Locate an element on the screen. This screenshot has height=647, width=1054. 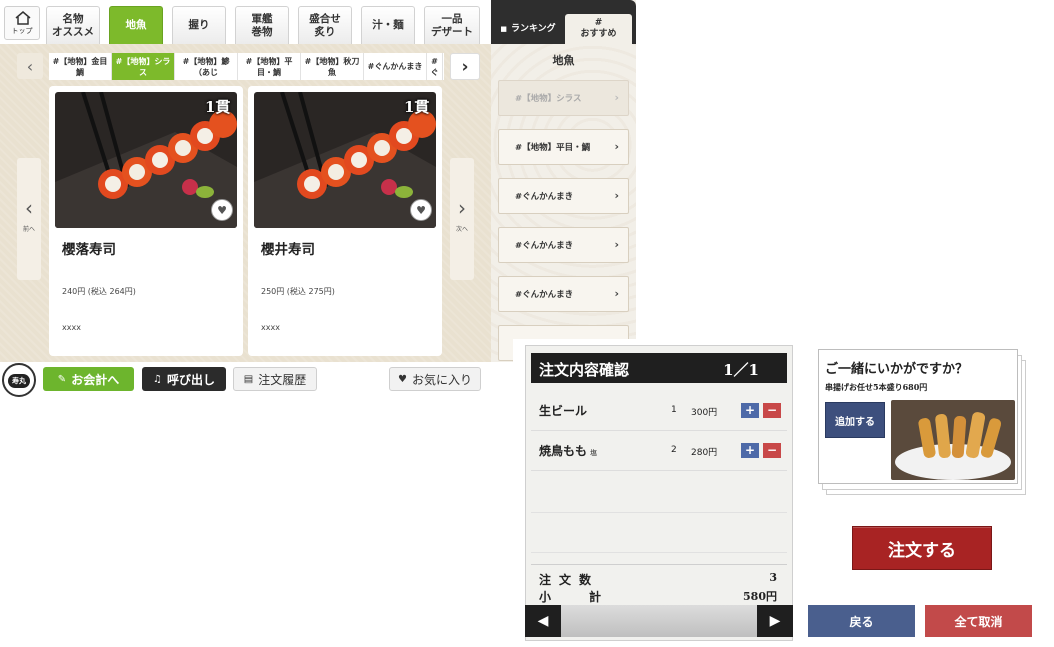
order-count-value: 3 is located at coordinates (773, 577).